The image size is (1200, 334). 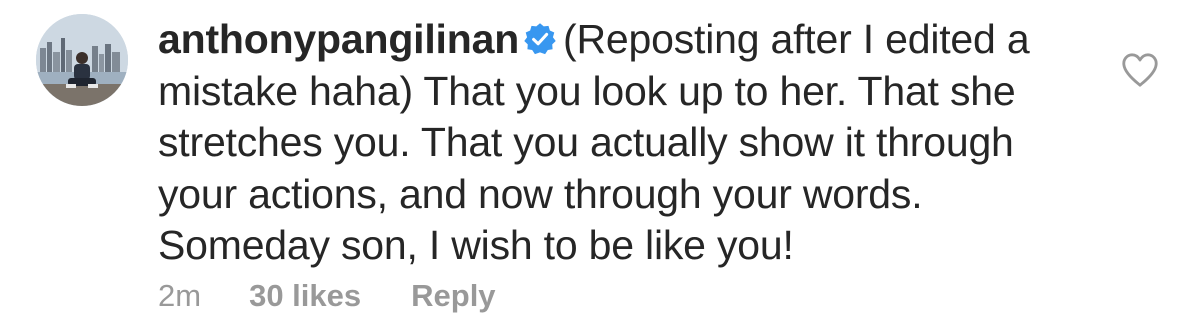 What do you see at coordinates (179, 296) in the screenshot?
I see `comment-time: 2m` at bounding box center [179, 296].